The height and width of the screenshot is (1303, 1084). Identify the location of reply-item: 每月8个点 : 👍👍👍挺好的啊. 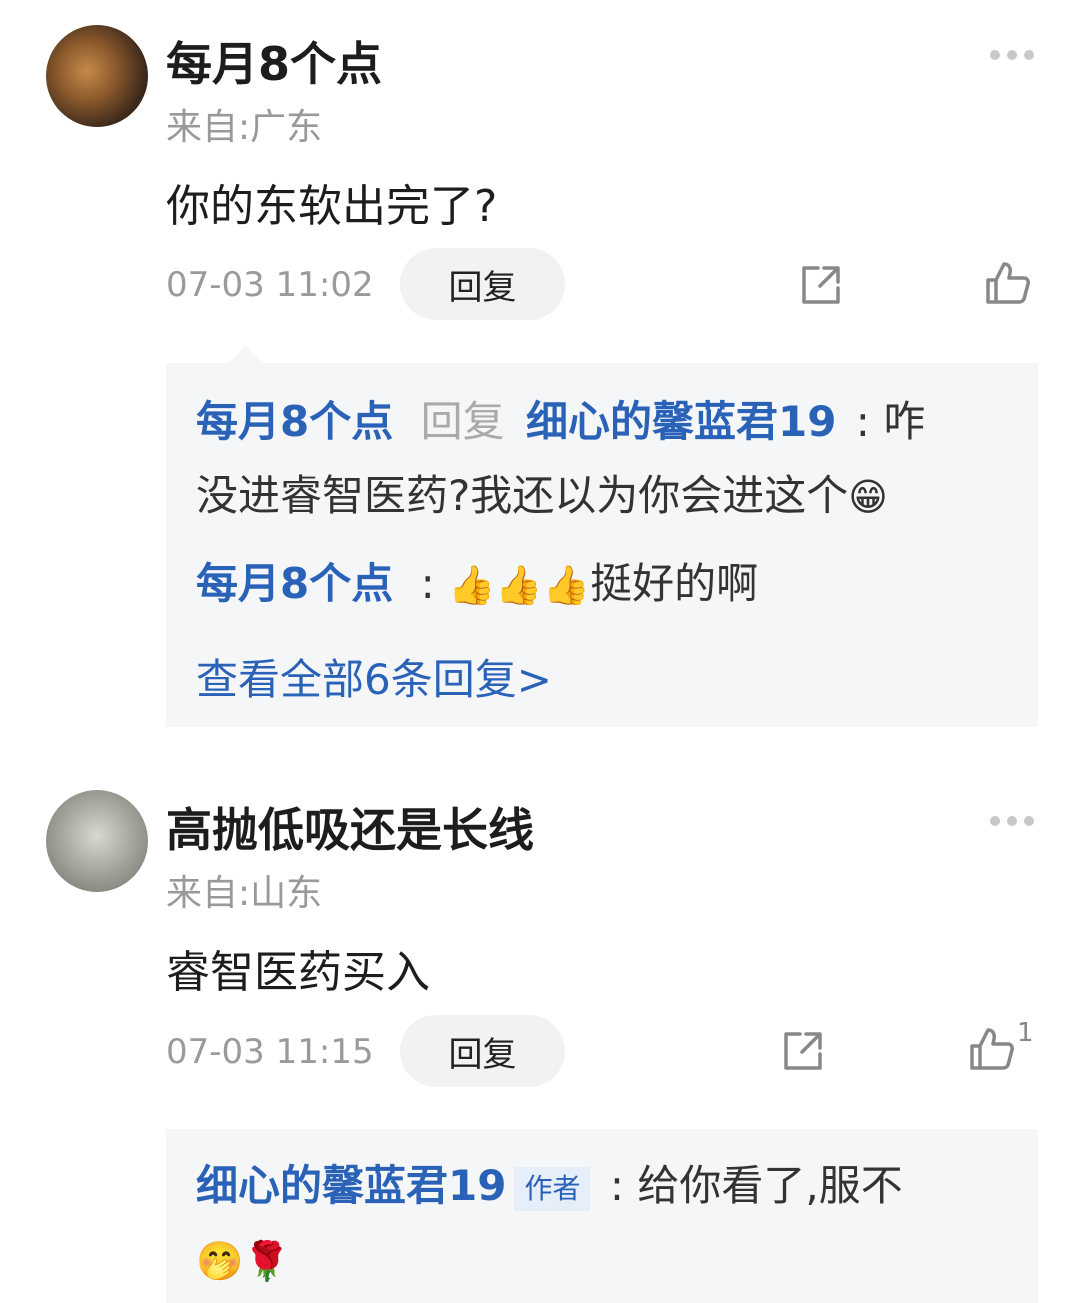
(607, 584).